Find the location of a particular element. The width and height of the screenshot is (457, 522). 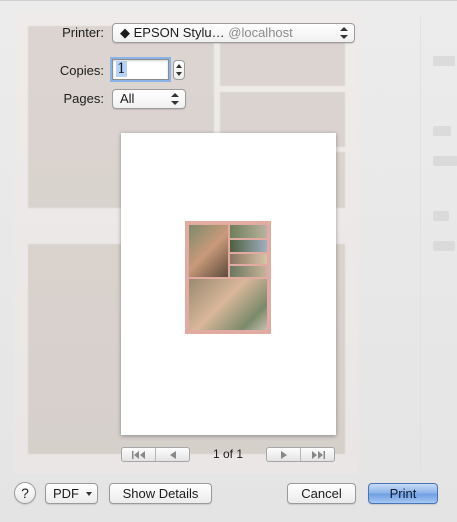

help-button: ? is located at coordinates (25, 493).